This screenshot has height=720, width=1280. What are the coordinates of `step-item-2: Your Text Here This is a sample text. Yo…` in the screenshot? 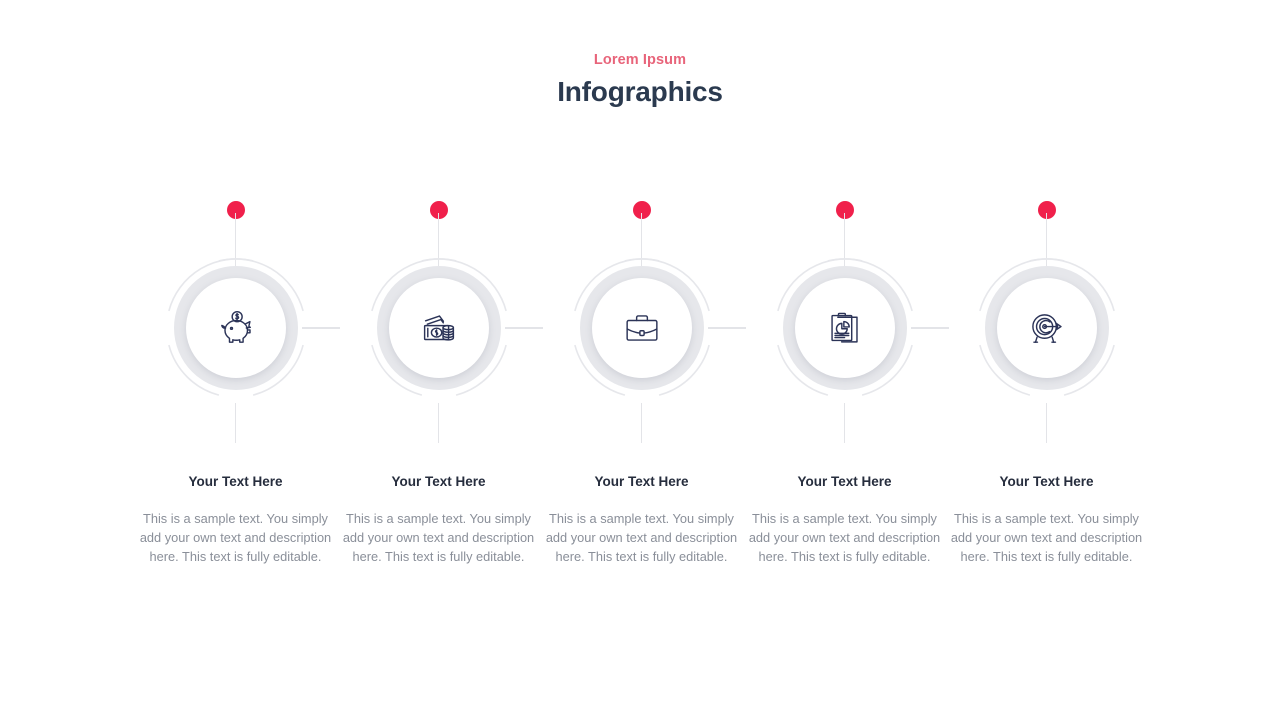 It's located at (440, 395).